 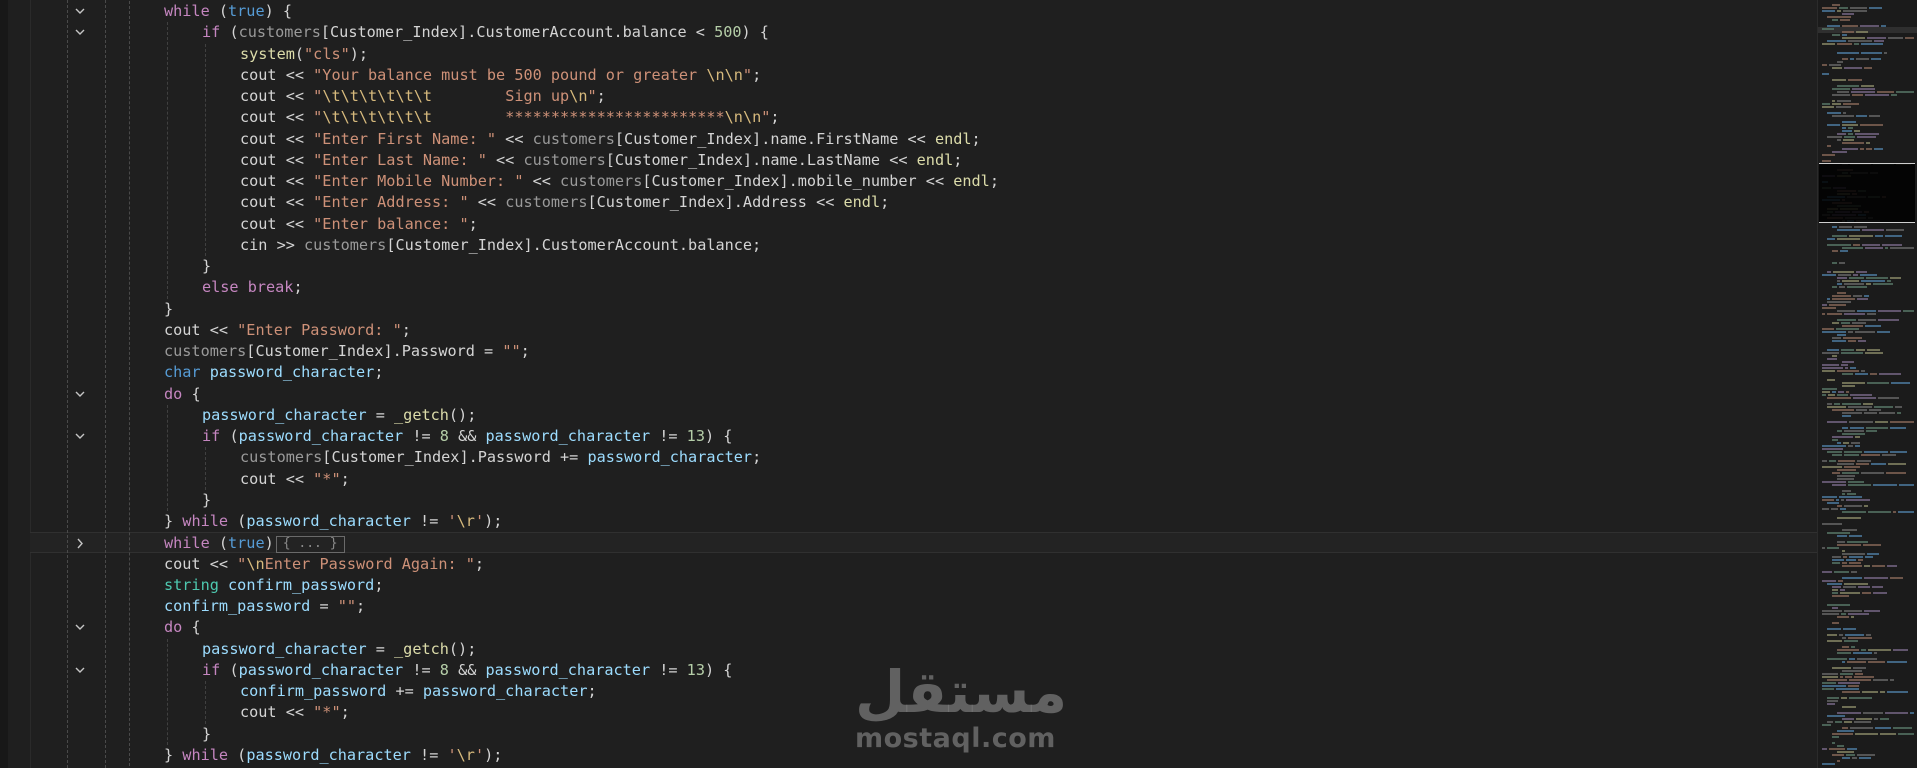 I want to click on code-line: } while (password_character != '\r');, so click(x=923, y=521).